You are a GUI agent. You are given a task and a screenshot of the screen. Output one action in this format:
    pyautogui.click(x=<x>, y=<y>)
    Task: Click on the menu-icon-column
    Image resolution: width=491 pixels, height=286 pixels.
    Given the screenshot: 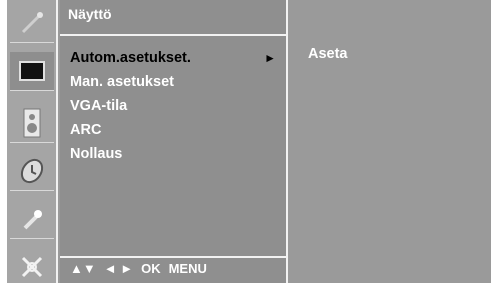 What is the action you would take?
    pyautogui.click(x=32, y=141)
    